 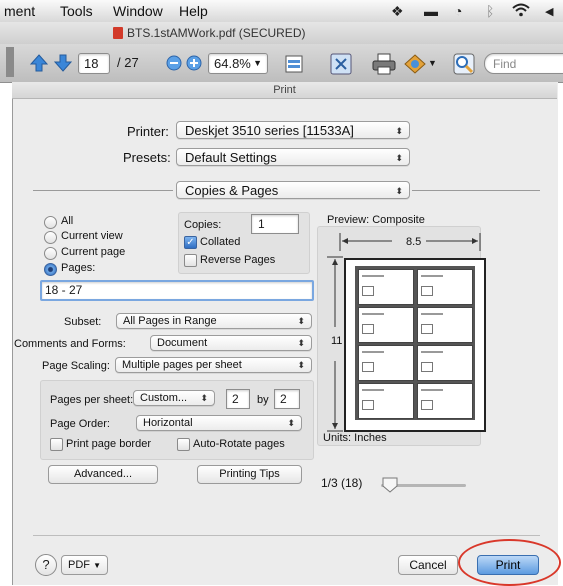 What do you see at coordinates (148, 131) in the screenshot?
I see `printer-label: Printer:` at bounding box center [148, 131].